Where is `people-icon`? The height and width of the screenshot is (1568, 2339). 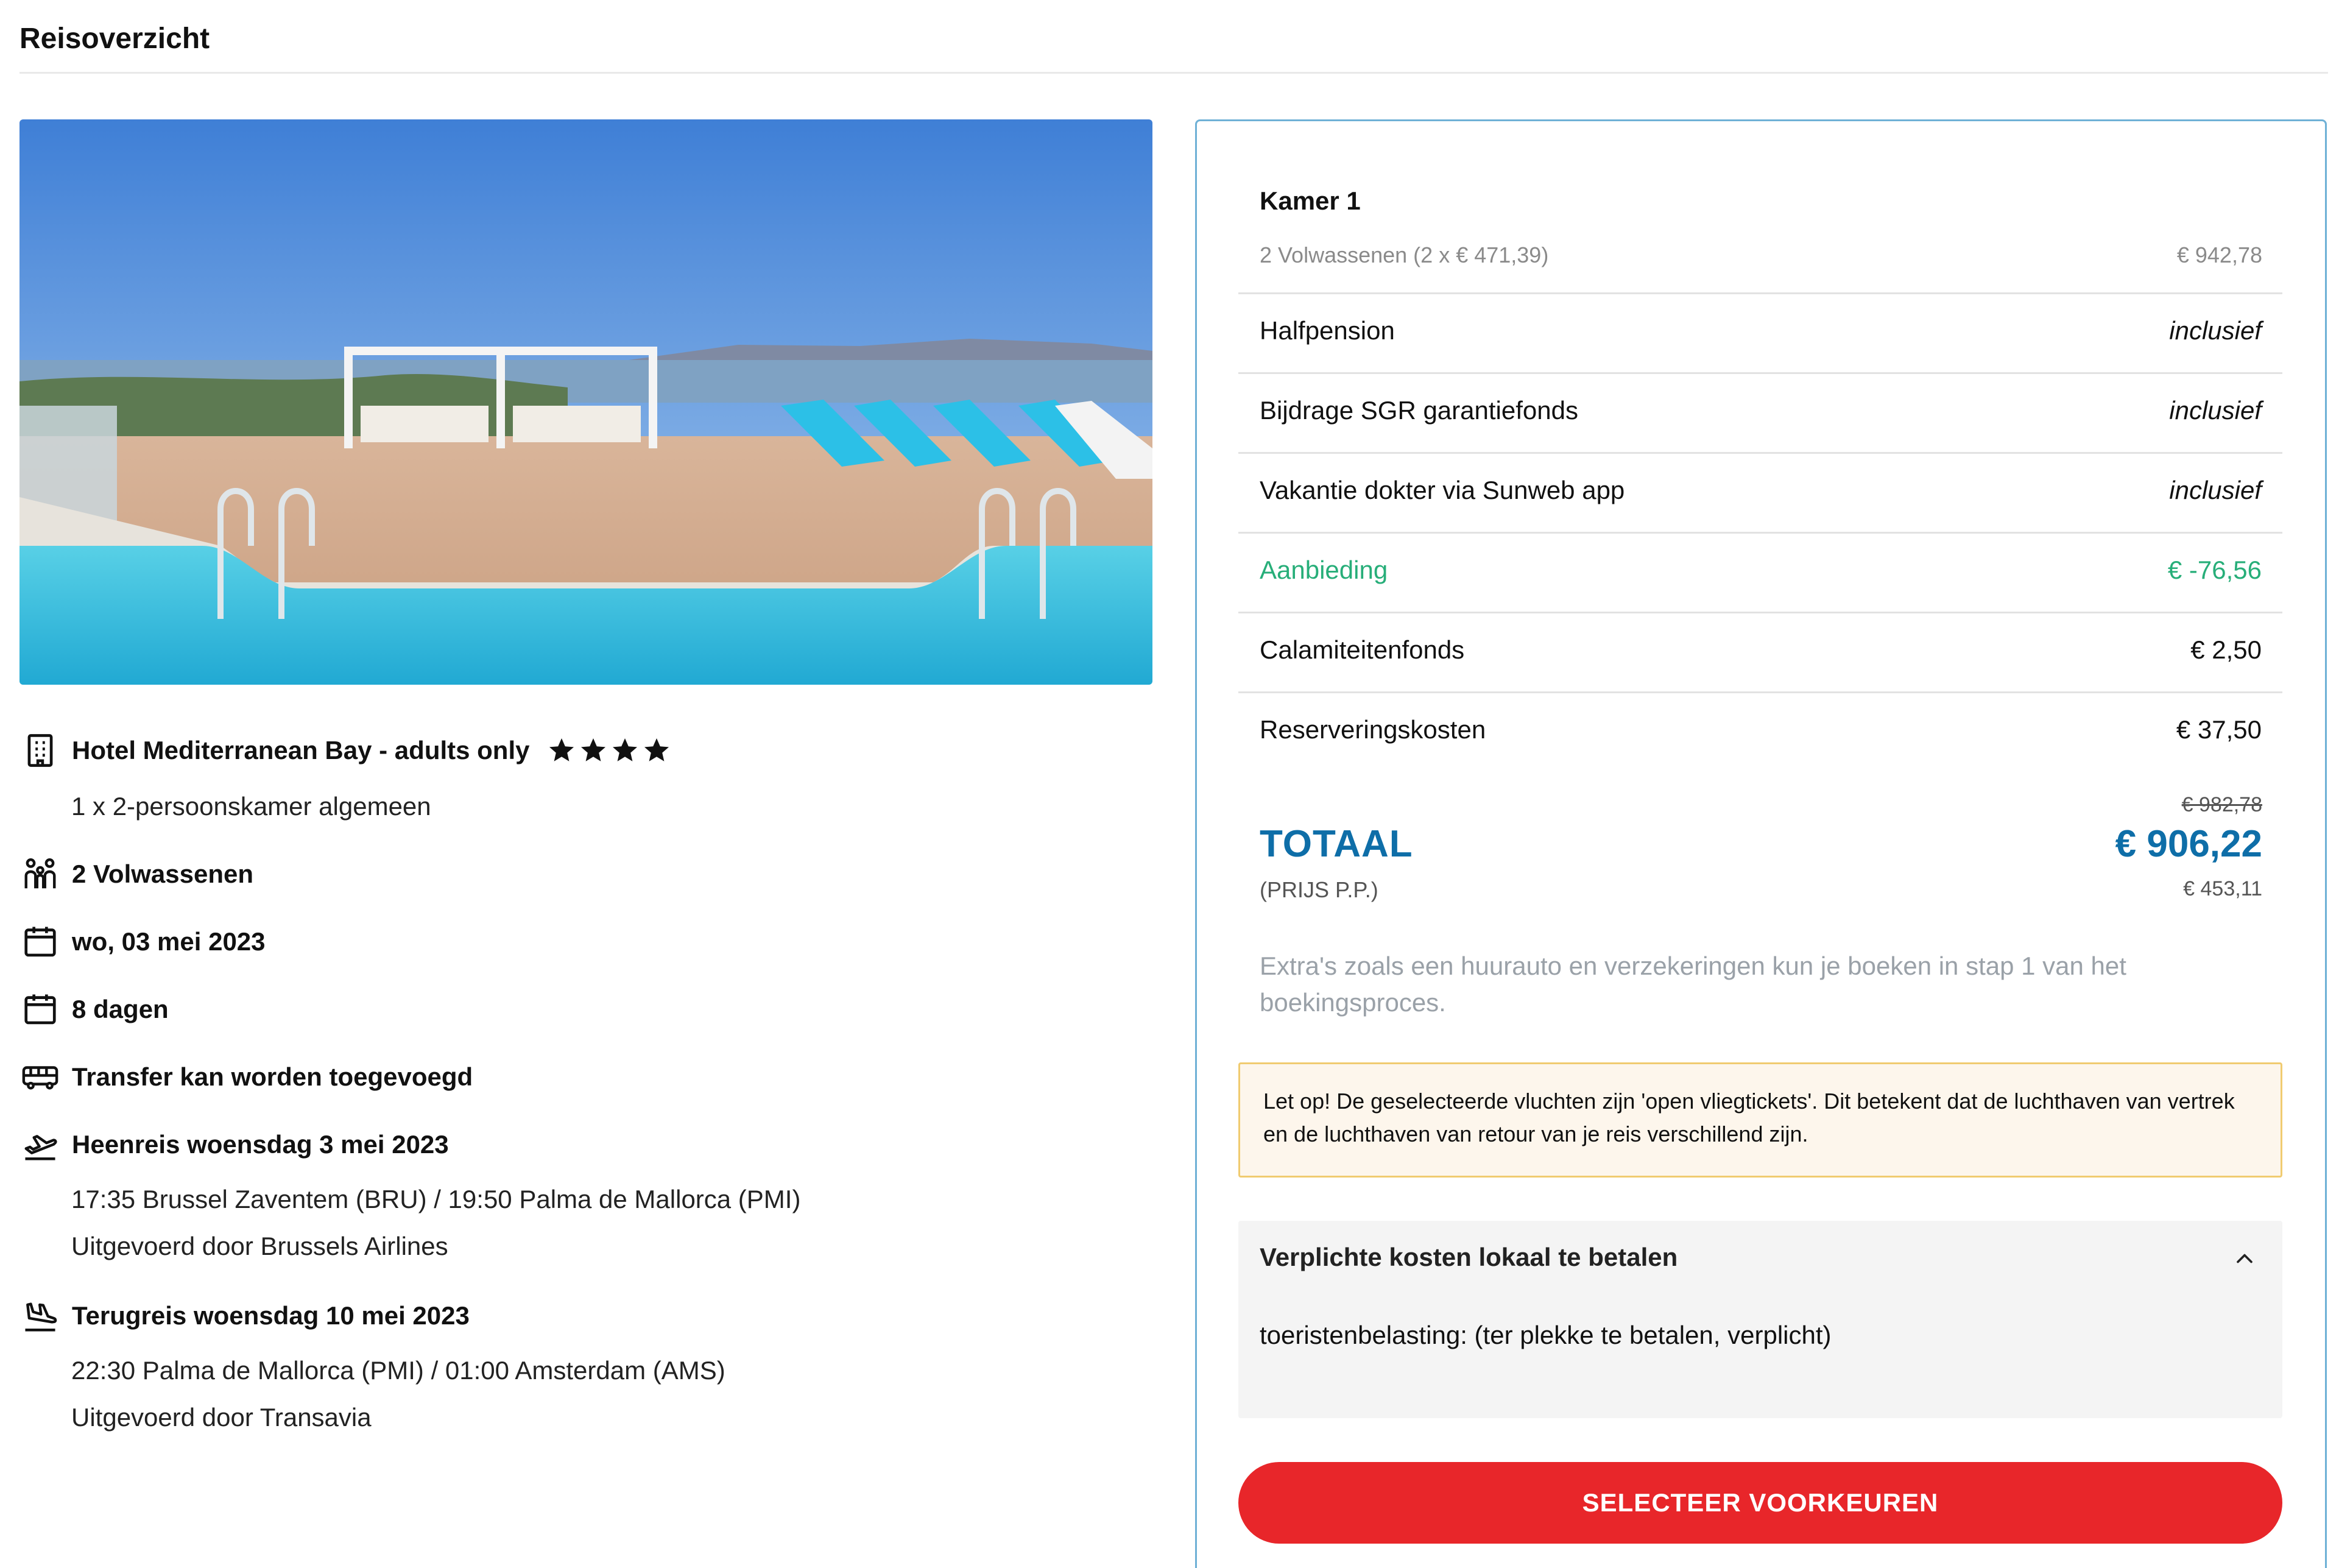
people-icon is located at coordinates (40, 874).